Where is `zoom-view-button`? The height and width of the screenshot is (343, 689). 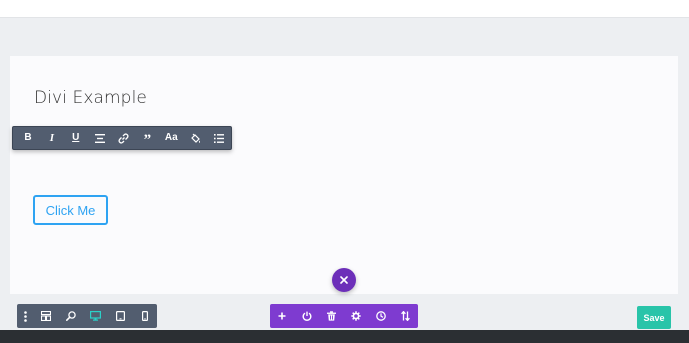
zoom-view-button is located at coordinates (70, 316).